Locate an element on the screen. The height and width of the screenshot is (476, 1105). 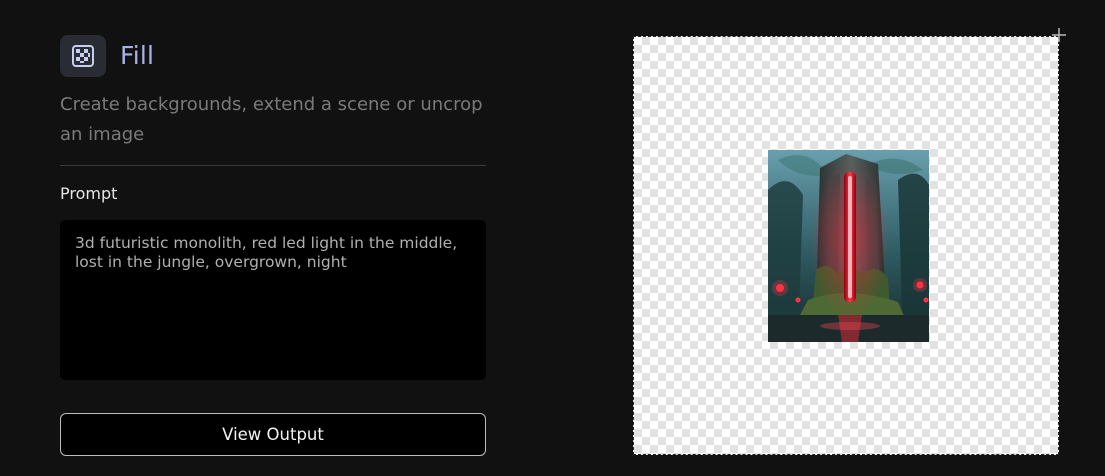
tool-title: Fill is located at coordinates (137, 55).